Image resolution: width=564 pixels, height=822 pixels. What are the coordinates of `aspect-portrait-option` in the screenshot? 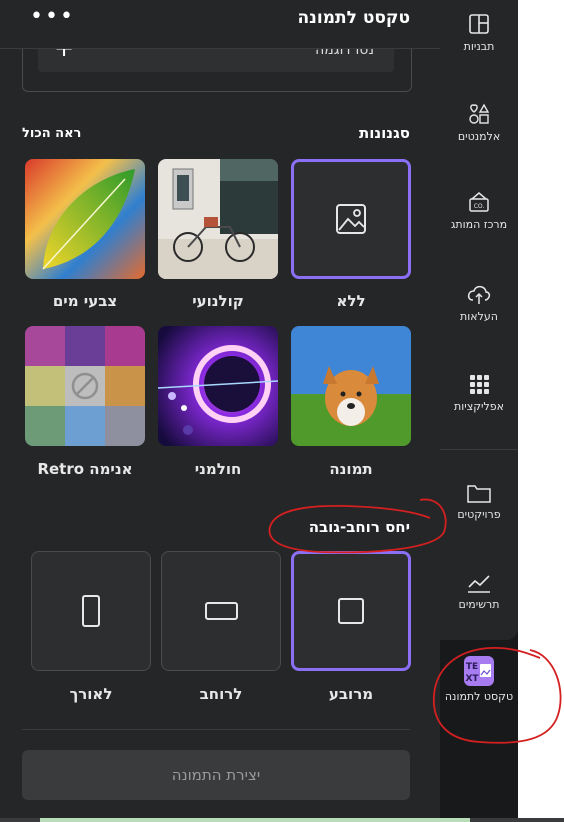 It's located at (91, 611).